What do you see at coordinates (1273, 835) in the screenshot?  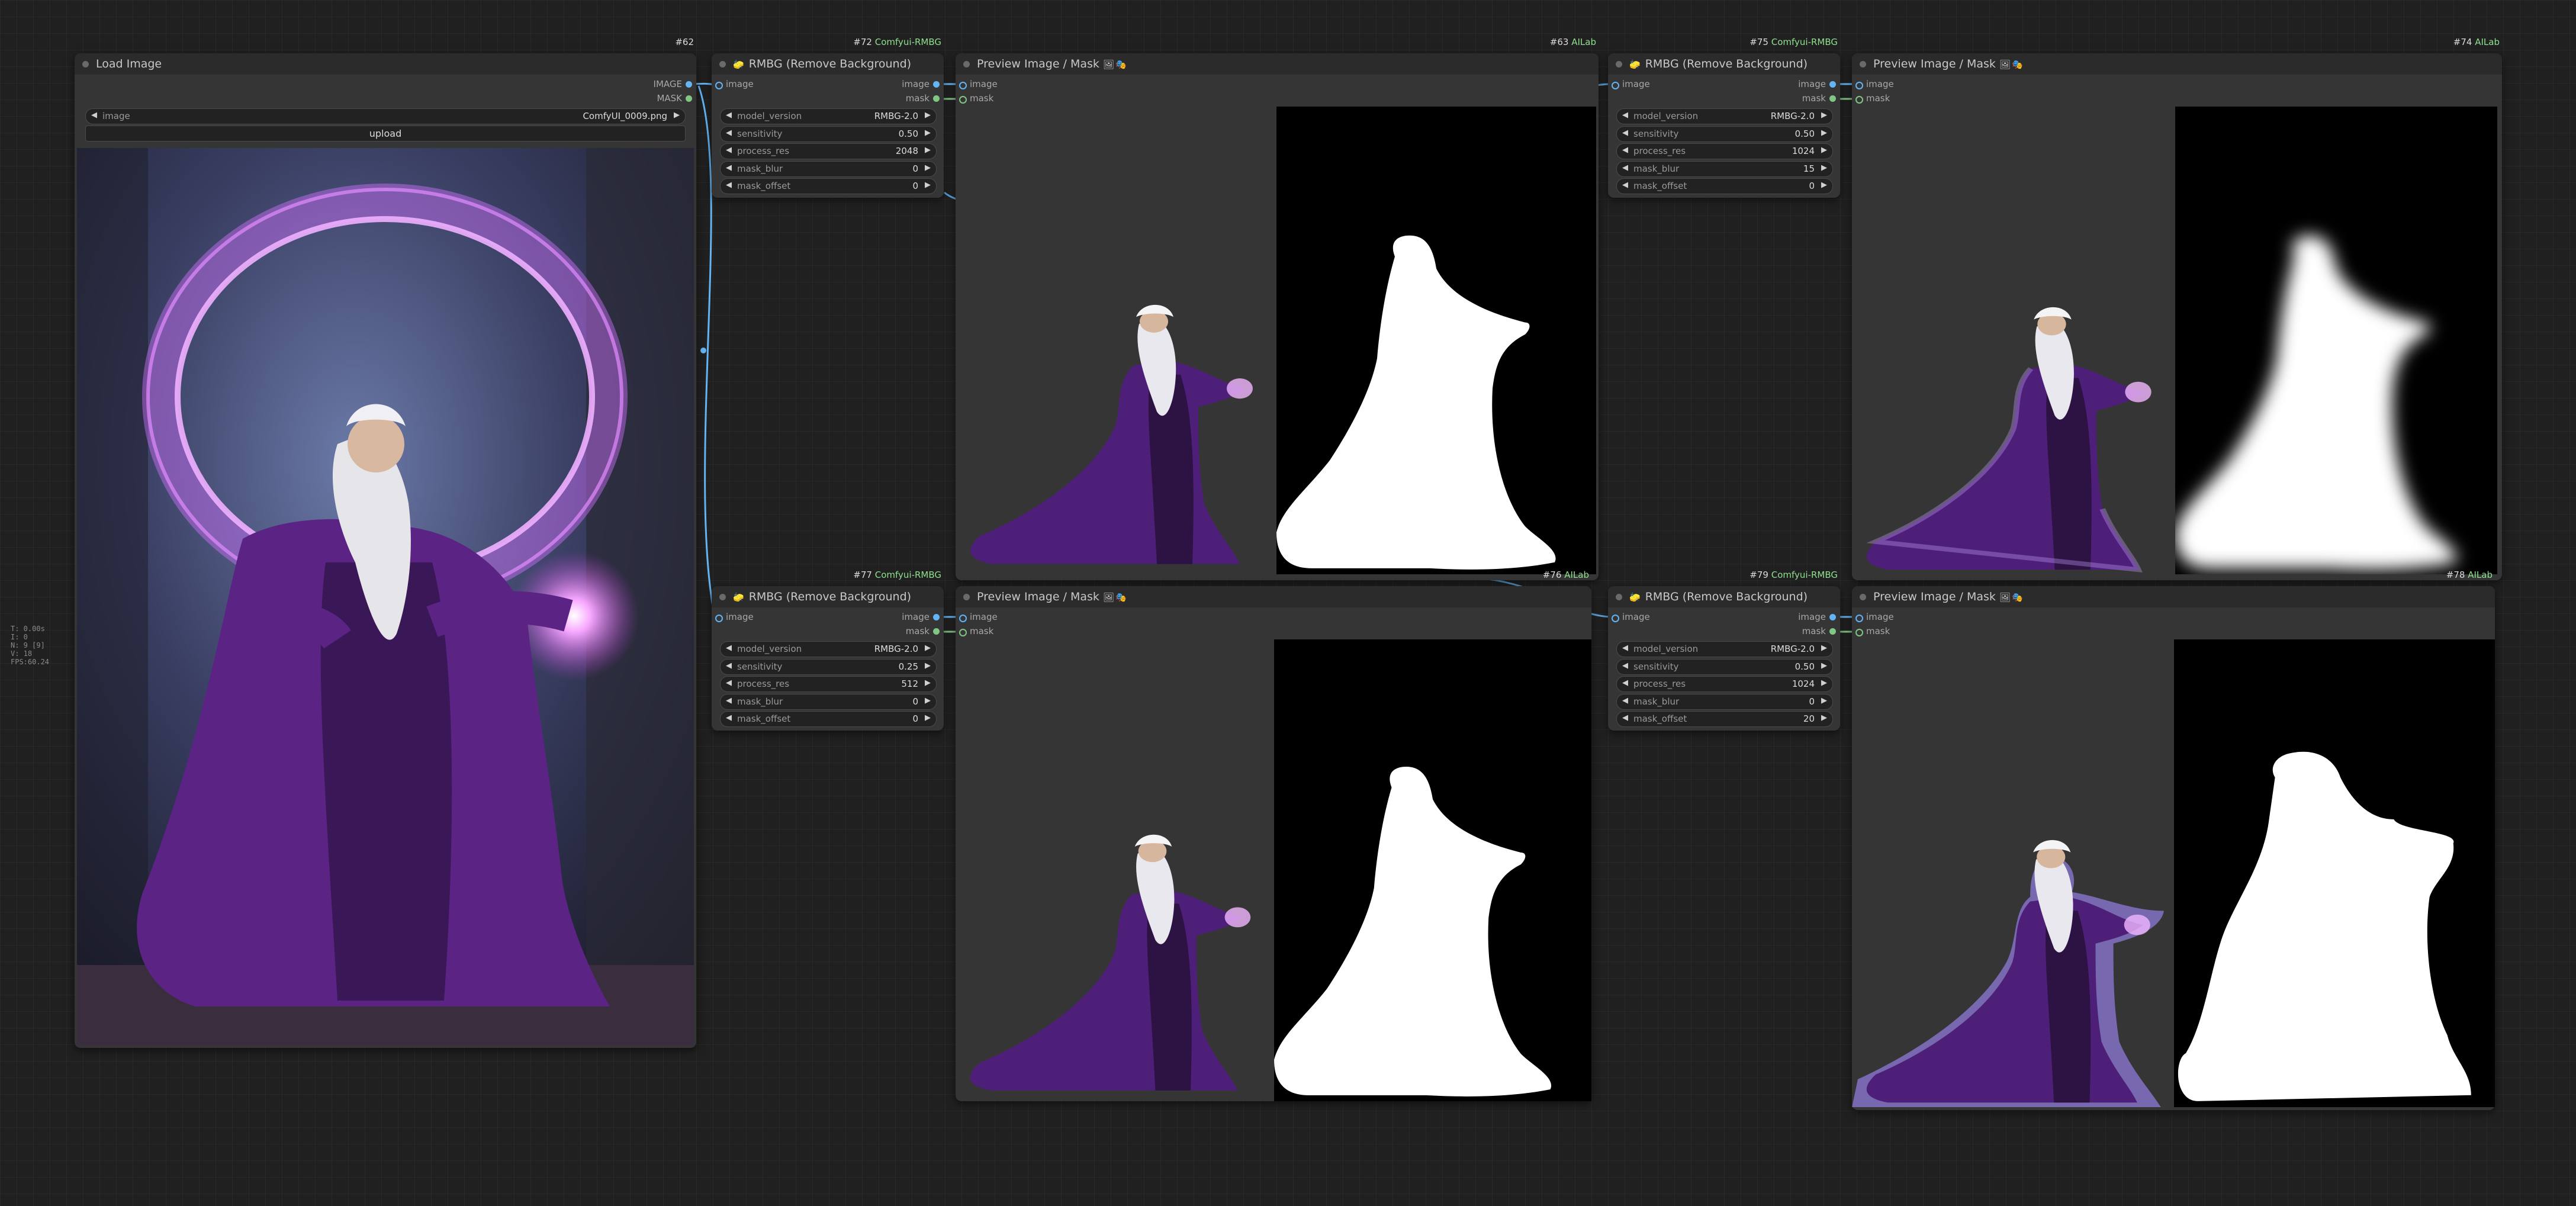 I see `preview-node-76: #76 AILab Preview Image / Mask 🖼 🎭 image mask` at bounding box center [1273, 835].